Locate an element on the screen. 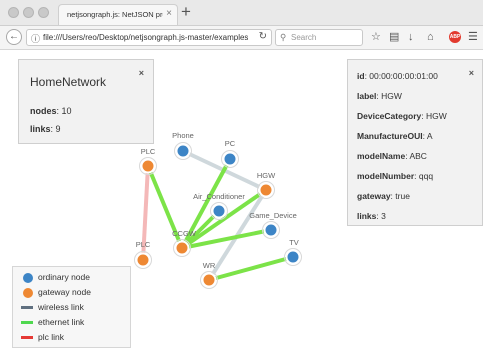  zoom-window-button is located at coordinates (43, 12).